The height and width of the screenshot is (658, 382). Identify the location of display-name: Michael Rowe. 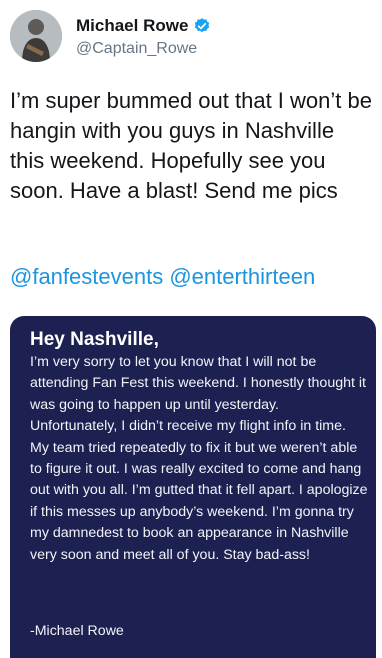
(132, 26).